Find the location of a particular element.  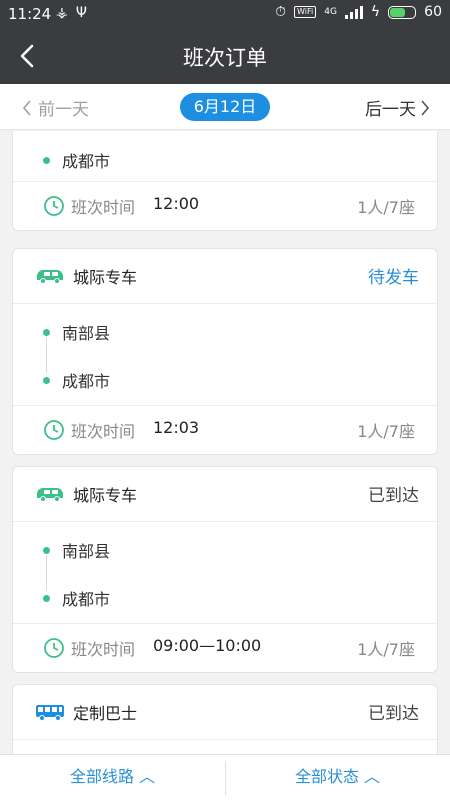

order-footer: 班次时间 09:00—10:00 1人/7座 is located at coordinates (225, 648).